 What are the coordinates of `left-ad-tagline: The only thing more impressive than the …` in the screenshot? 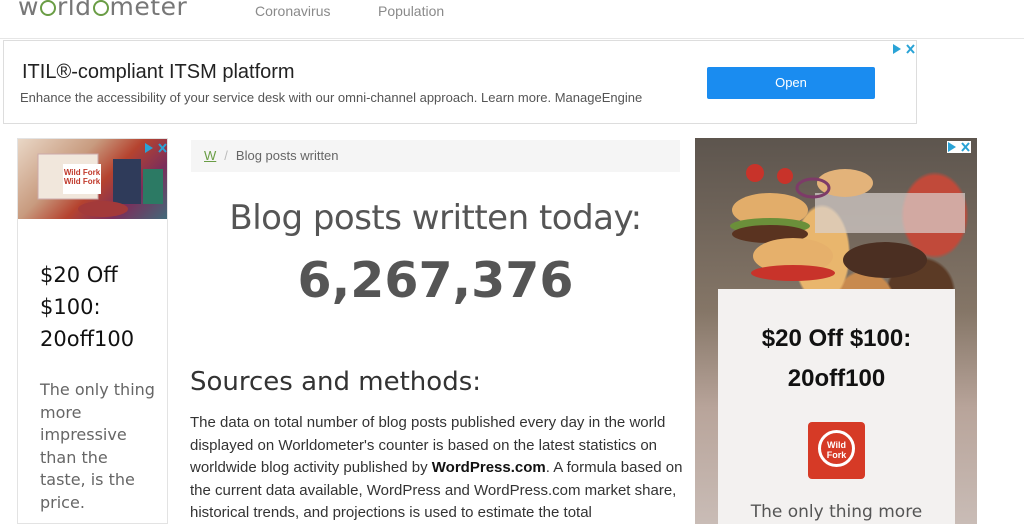 It's located at (97, 446).